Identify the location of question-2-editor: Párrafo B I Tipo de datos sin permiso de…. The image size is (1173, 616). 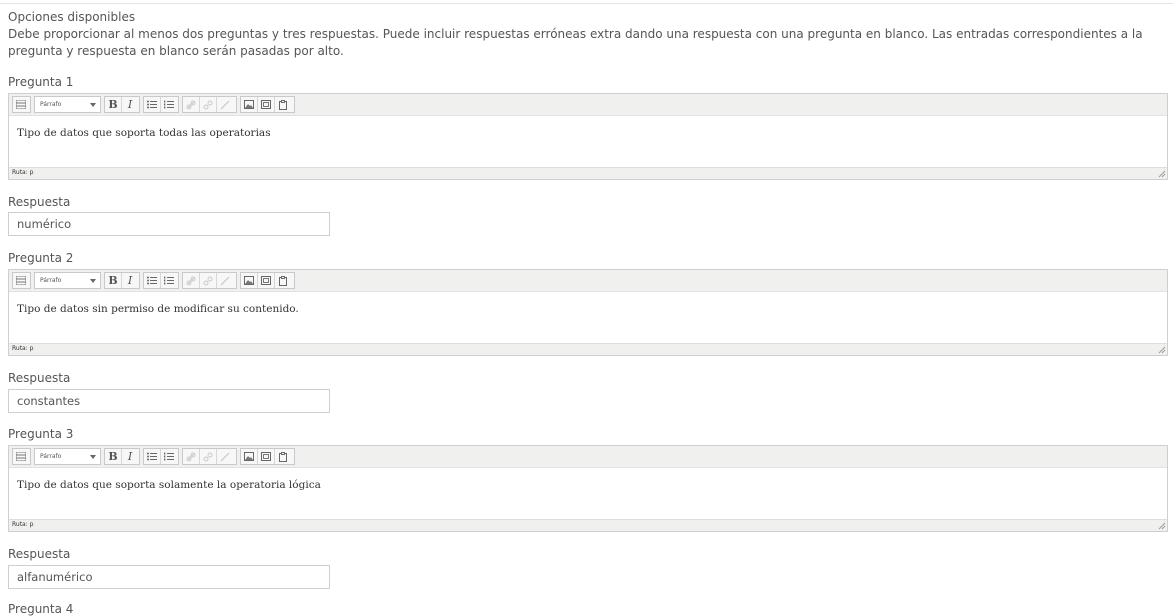
(588, 312).